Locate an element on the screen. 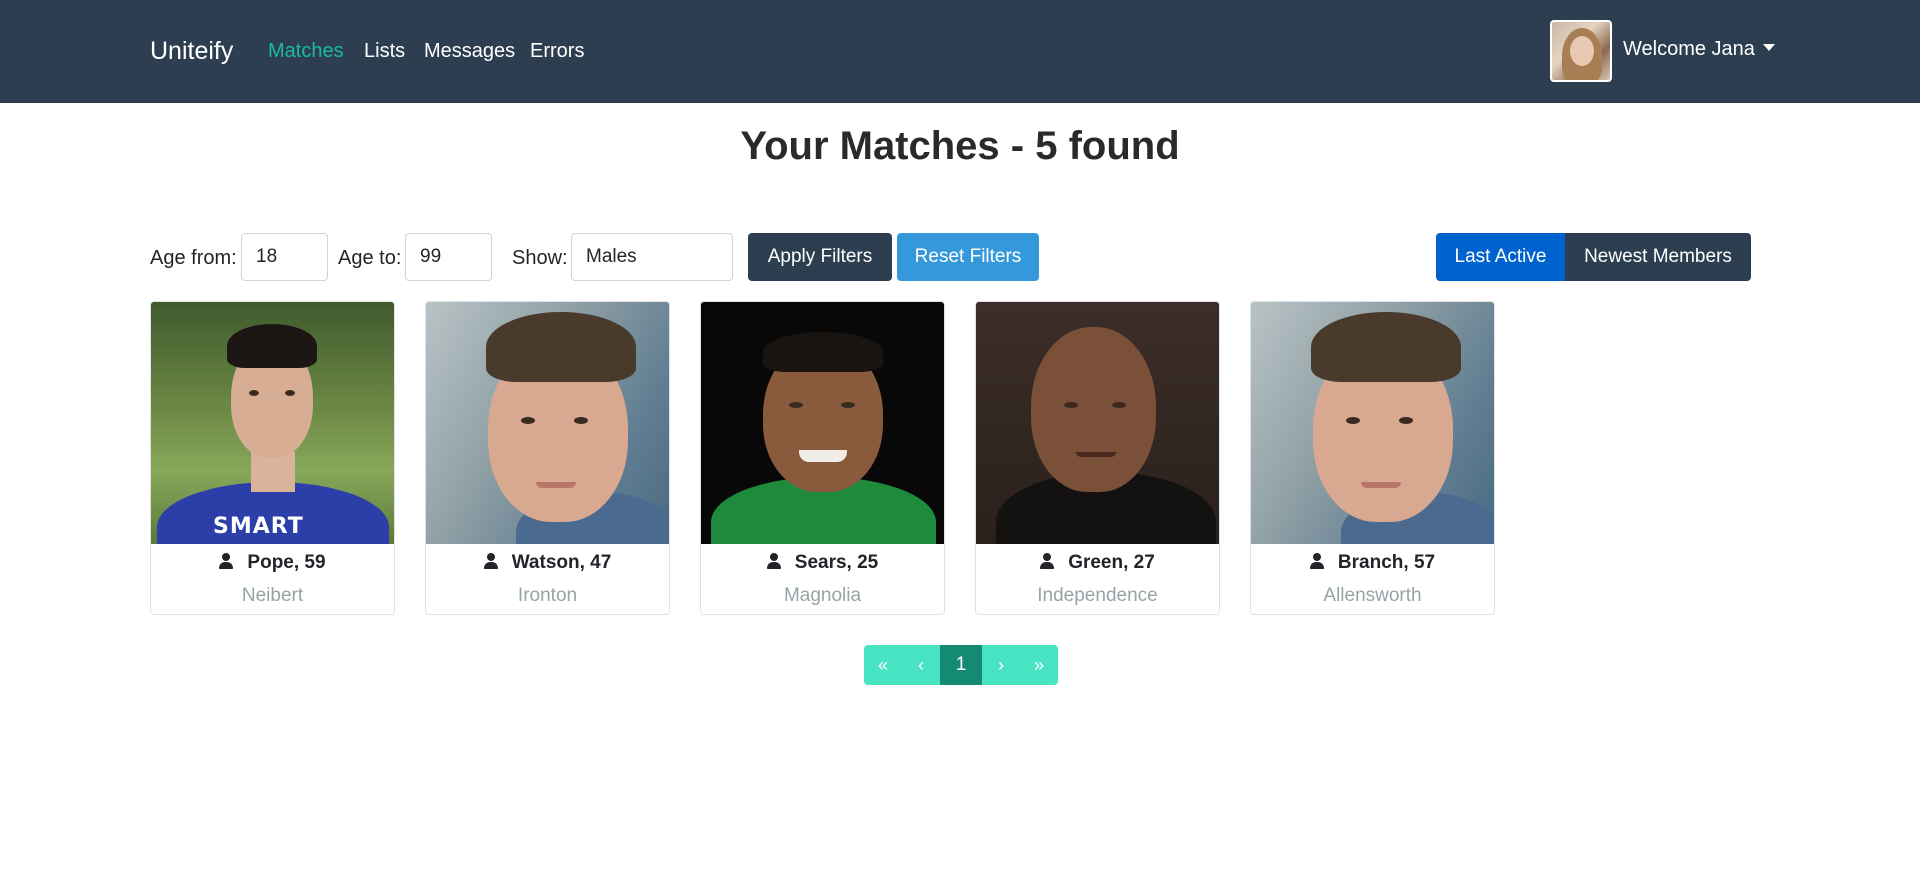  member-name: Watson, 47 is located at coordinates (561, 562).